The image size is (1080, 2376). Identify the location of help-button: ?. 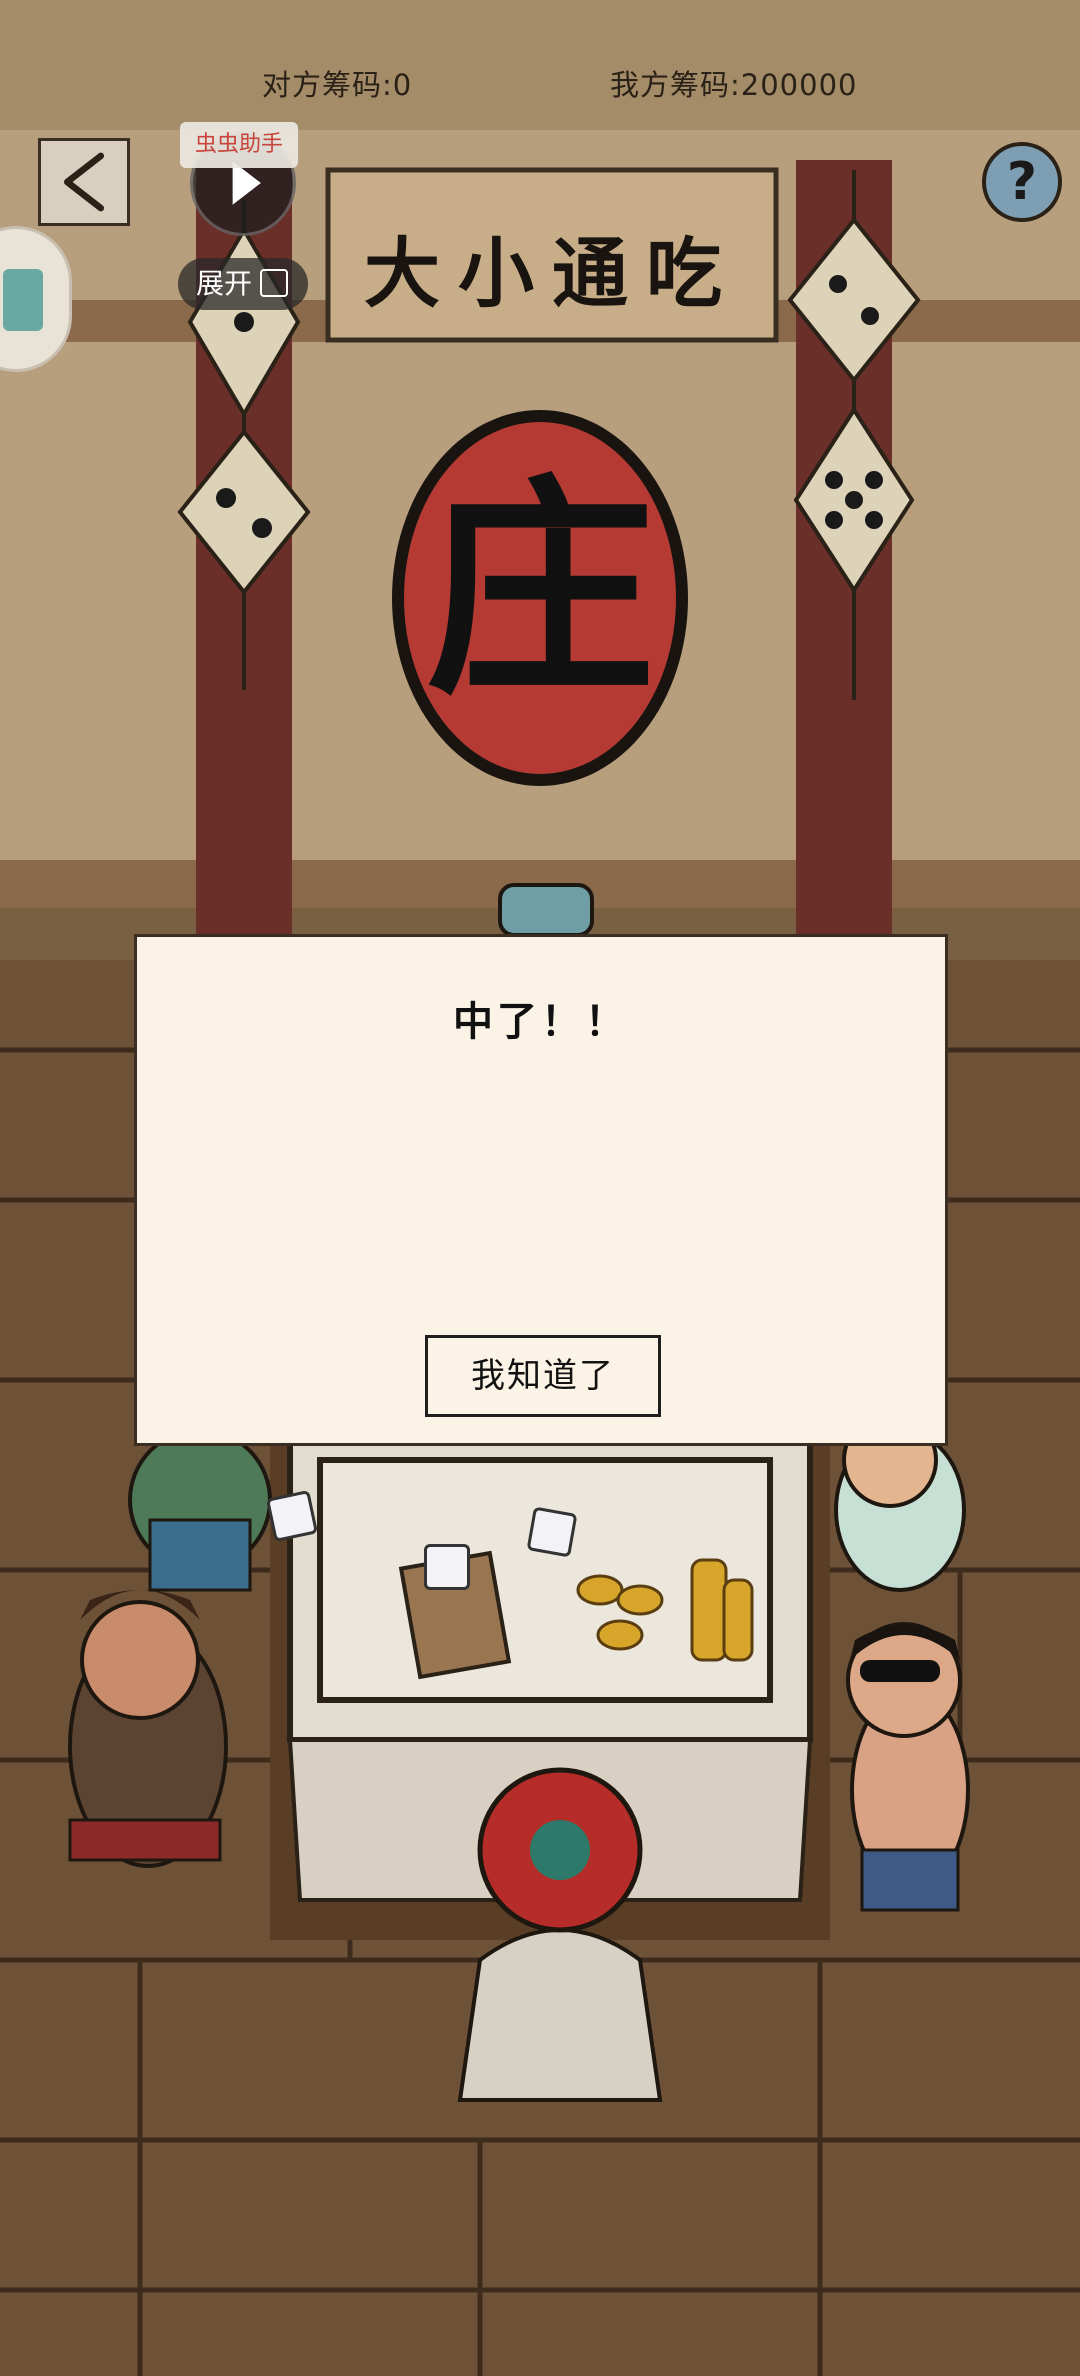
(1022, 182).